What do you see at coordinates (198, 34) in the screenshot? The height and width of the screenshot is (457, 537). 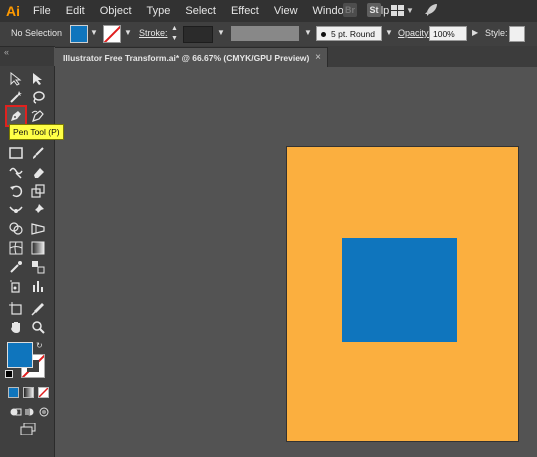 I see `stroke-weight-input` at bounding box center [198, 34].